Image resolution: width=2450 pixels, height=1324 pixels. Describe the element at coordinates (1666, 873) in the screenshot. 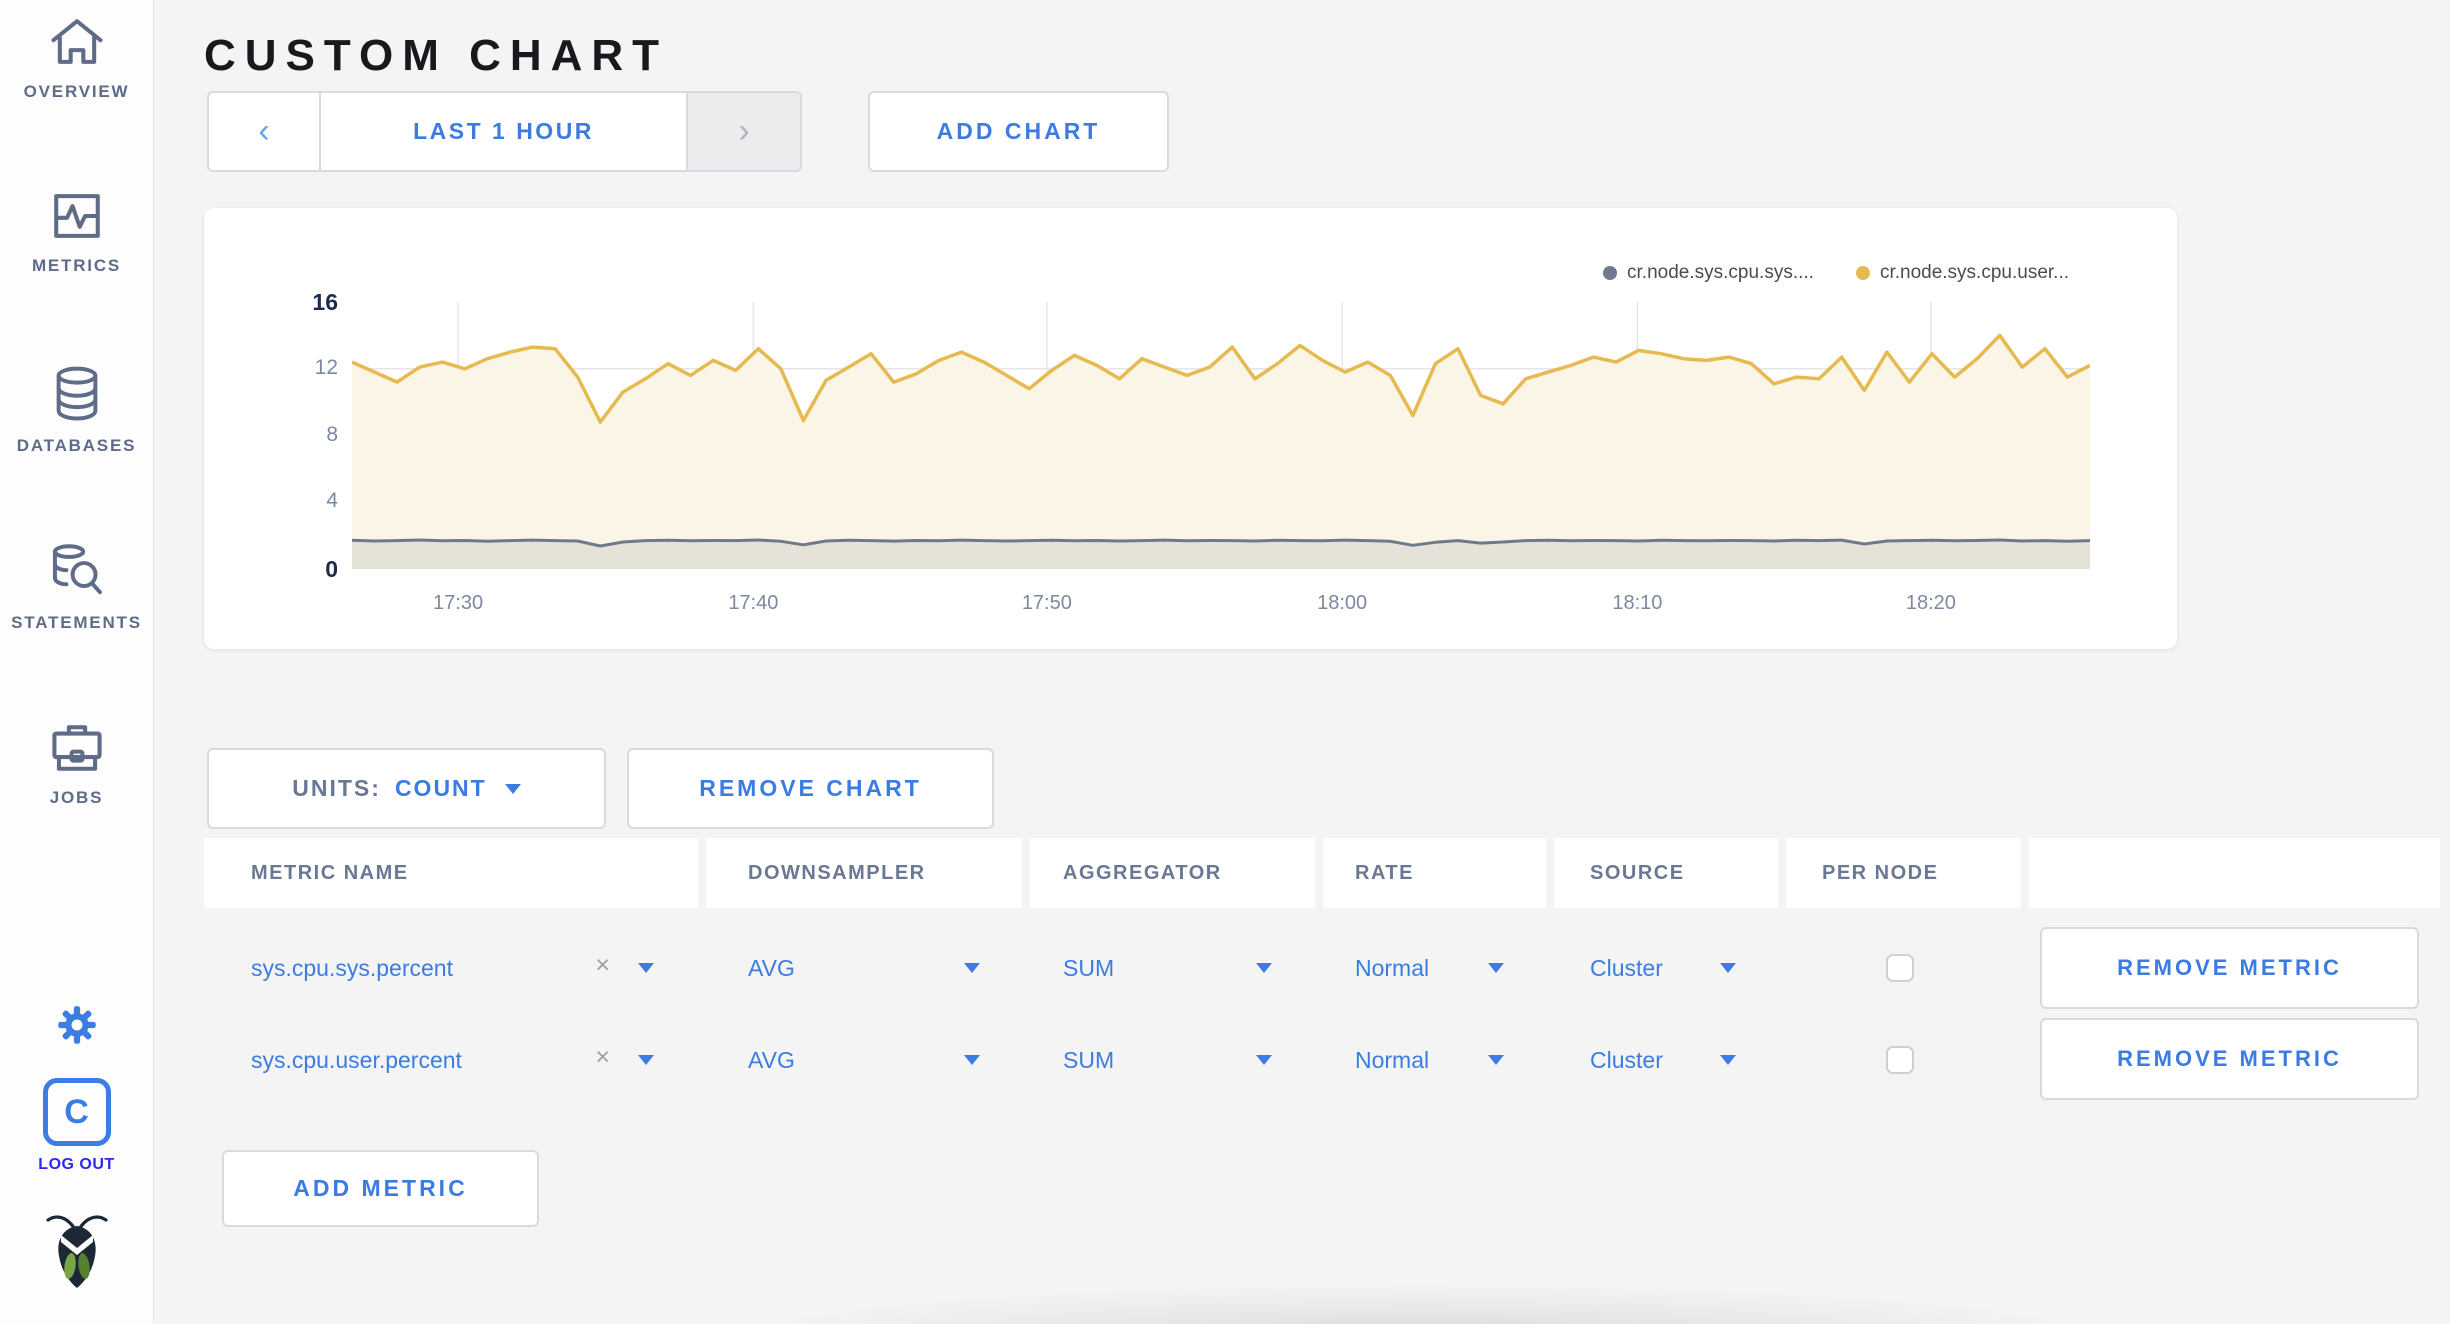

I see `column-header-source: SOURCE` at that location.